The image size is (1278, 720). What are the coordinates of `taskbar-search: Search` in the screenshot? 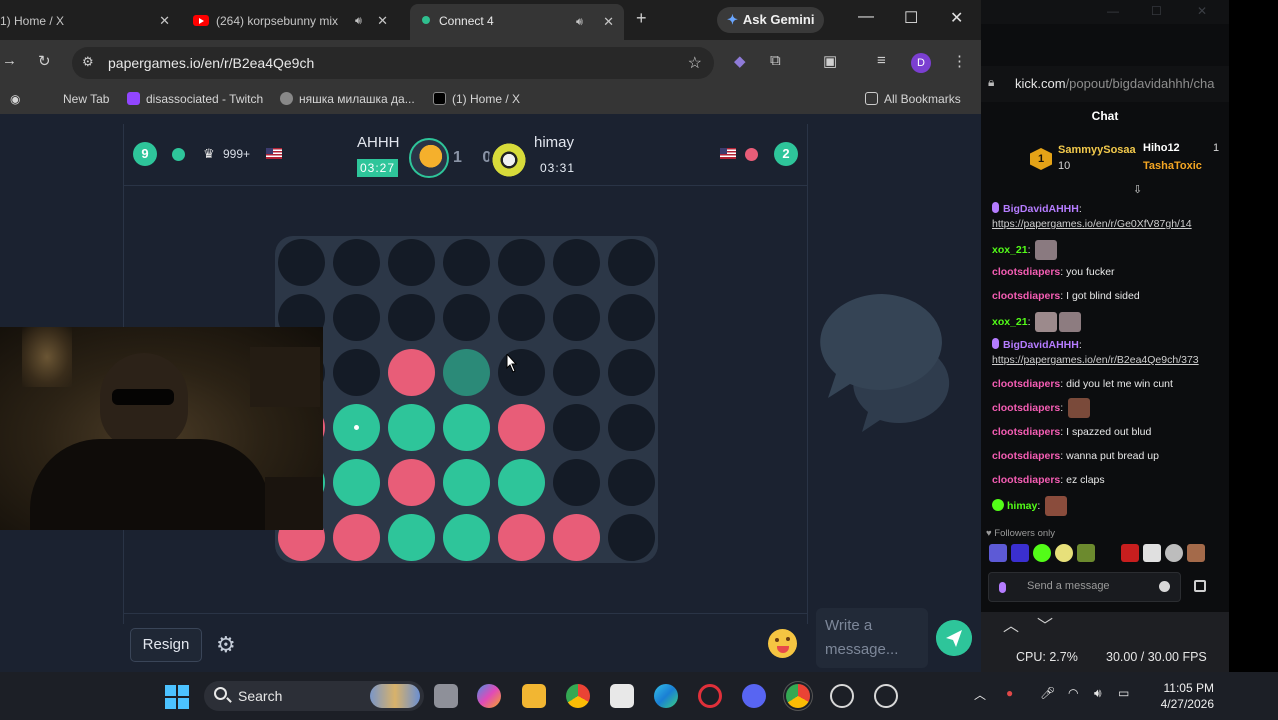 It's located at (314, 696).